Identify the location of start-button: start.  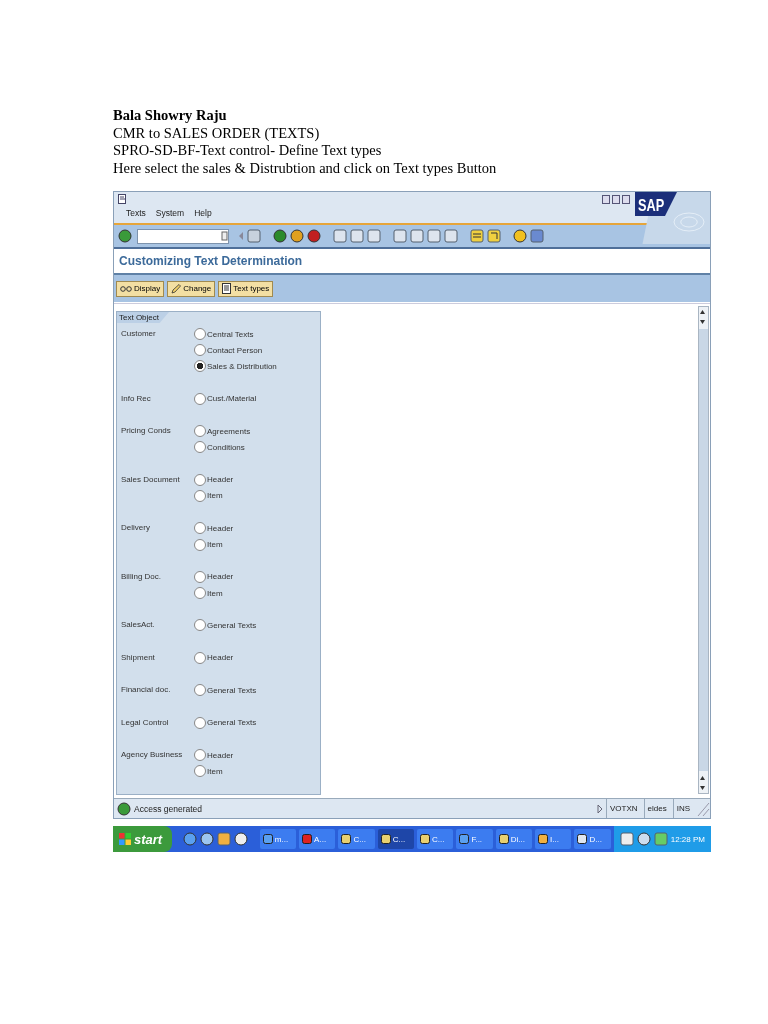
(143, 839).